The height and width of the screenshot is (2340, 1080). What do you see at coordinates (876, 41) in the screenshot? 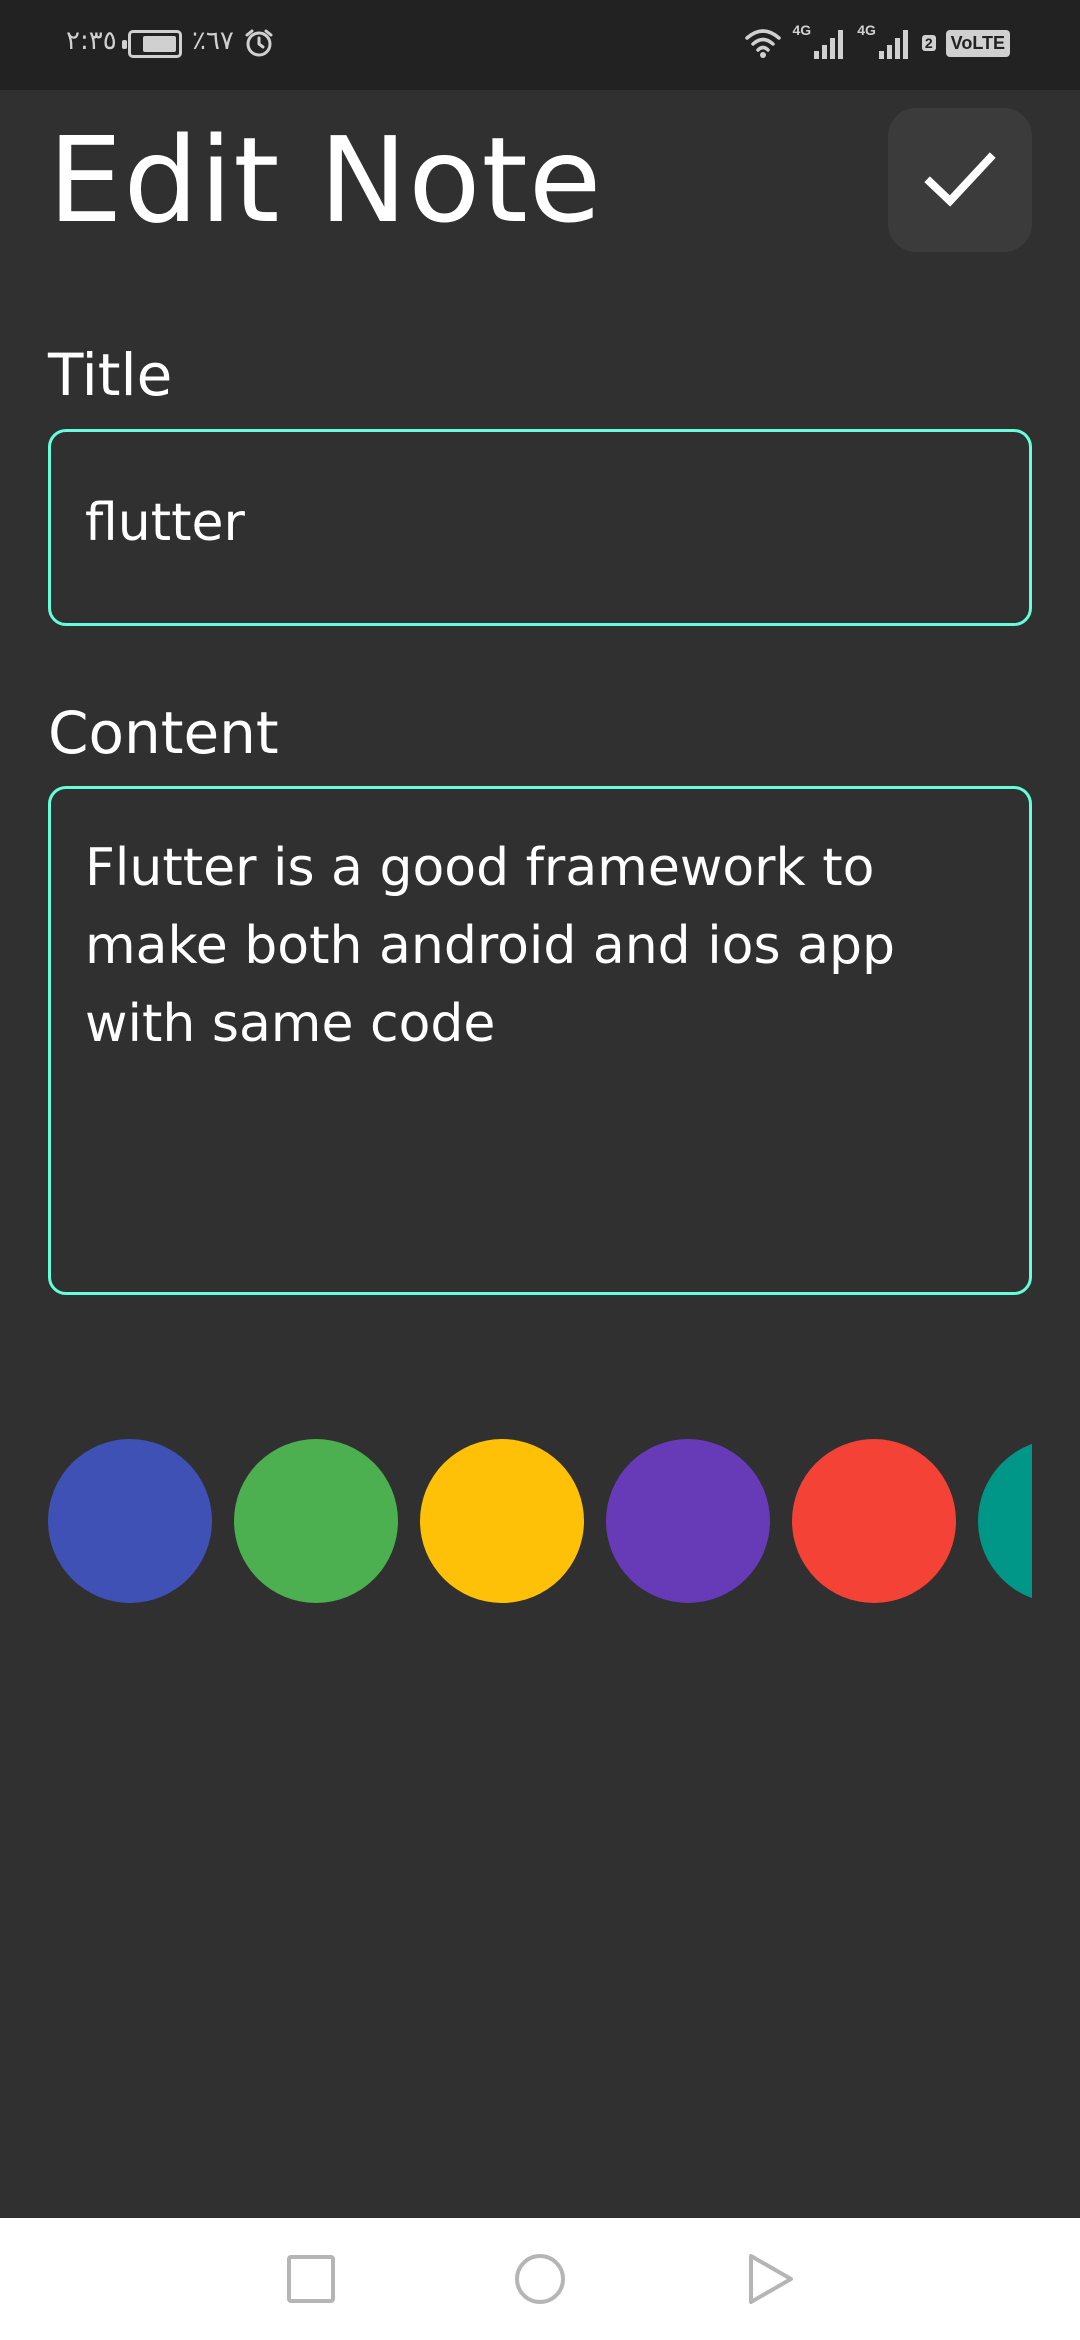
I see `status-icons: 4G 4G 2 VoLTE` at bounding box center [876, 41].